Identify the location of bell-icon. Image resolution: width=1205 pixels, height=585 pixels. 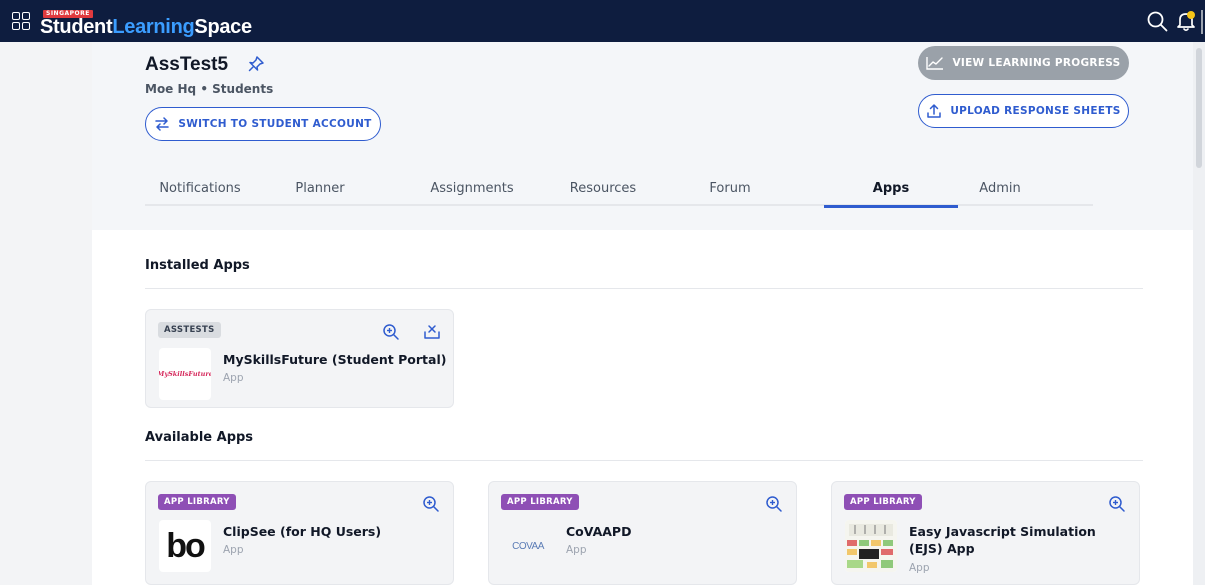
(1186, 21).